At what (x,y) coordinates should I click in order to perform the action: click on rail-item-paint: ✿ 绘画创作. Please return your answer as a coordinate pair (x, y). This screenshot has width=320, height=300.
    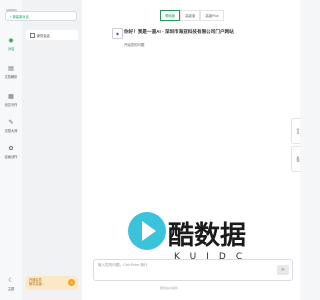
    Looking at the image, I should click on (11, 152).